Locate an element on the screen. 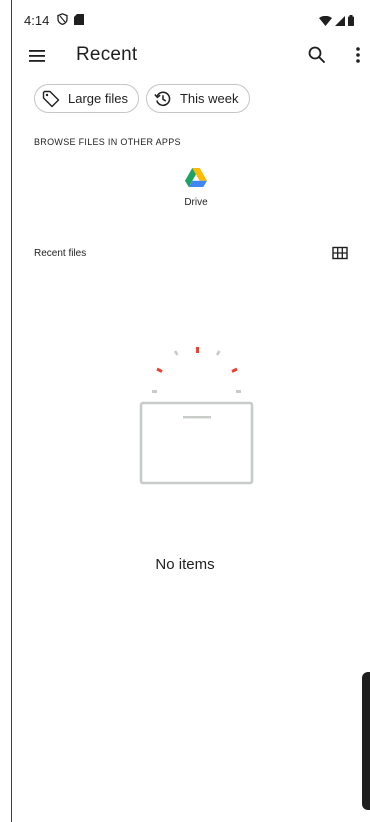 Image resolution: width=370 pixels, height=822 pixels. chip-label: This week is located at coordinates (209, 98).